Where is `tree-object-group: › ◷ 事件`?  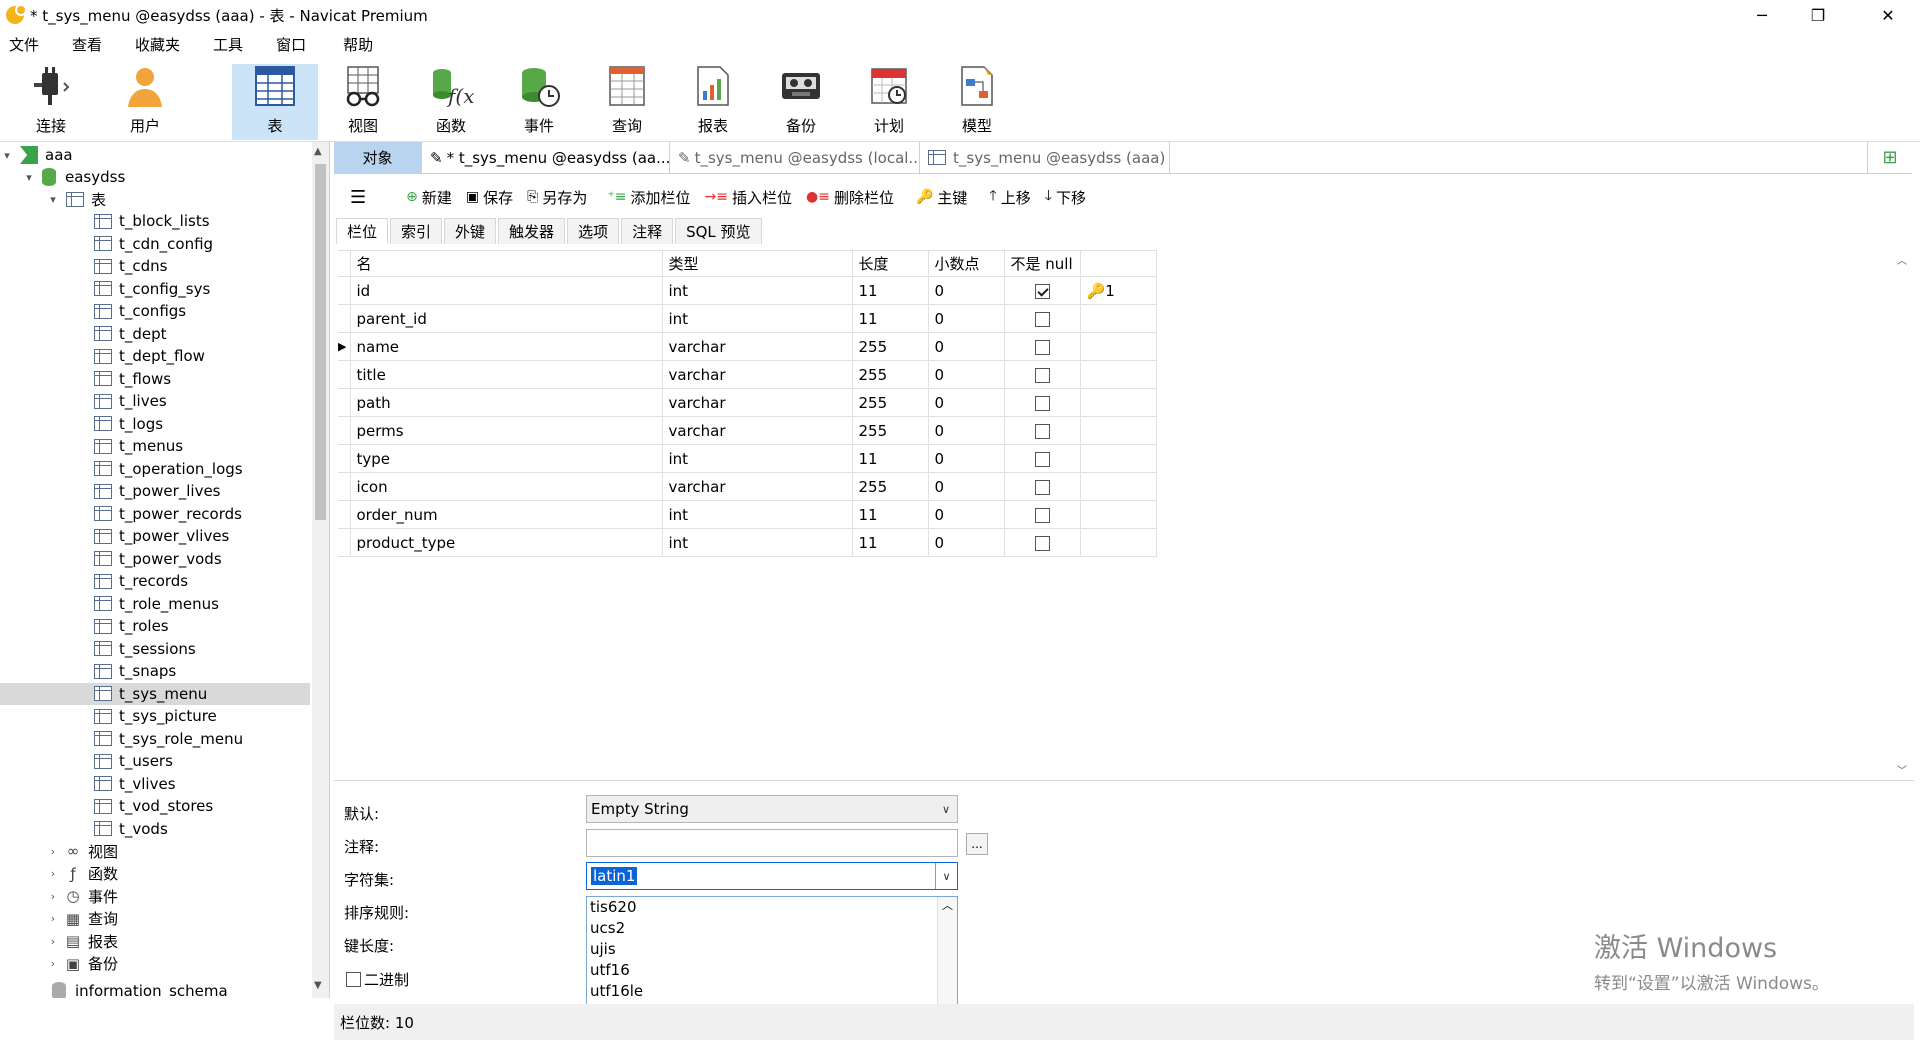
tree-object-group: › ◷ 事件 is located at coordinates (155, 896).